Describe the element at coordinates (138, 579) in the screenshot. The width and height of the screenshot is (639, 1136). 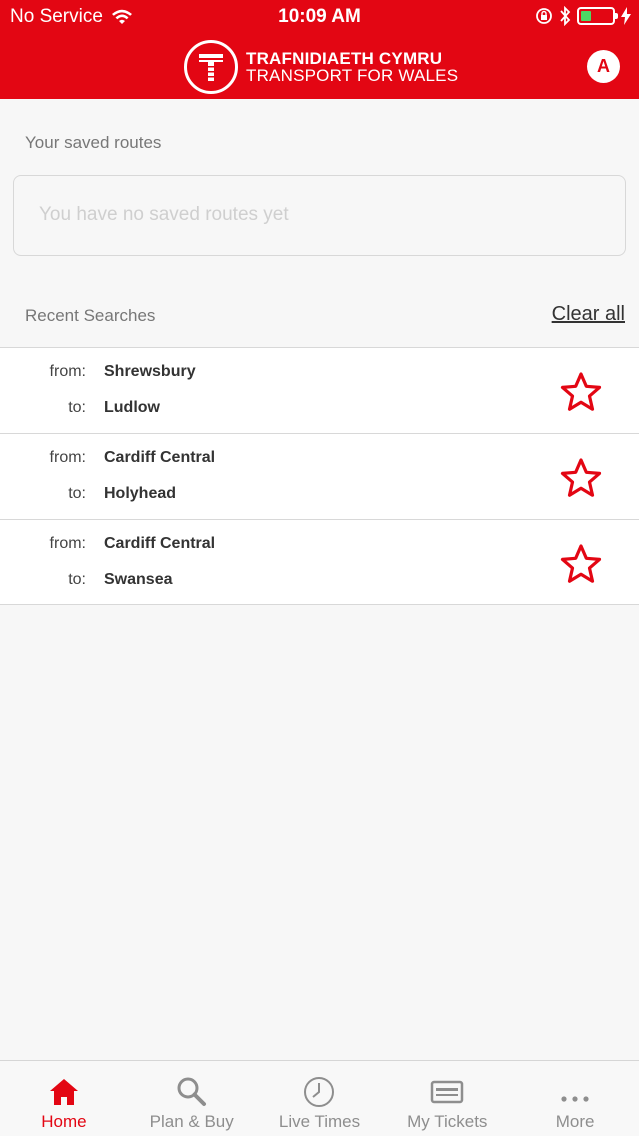
I see `to-station: Swansea` at that location.